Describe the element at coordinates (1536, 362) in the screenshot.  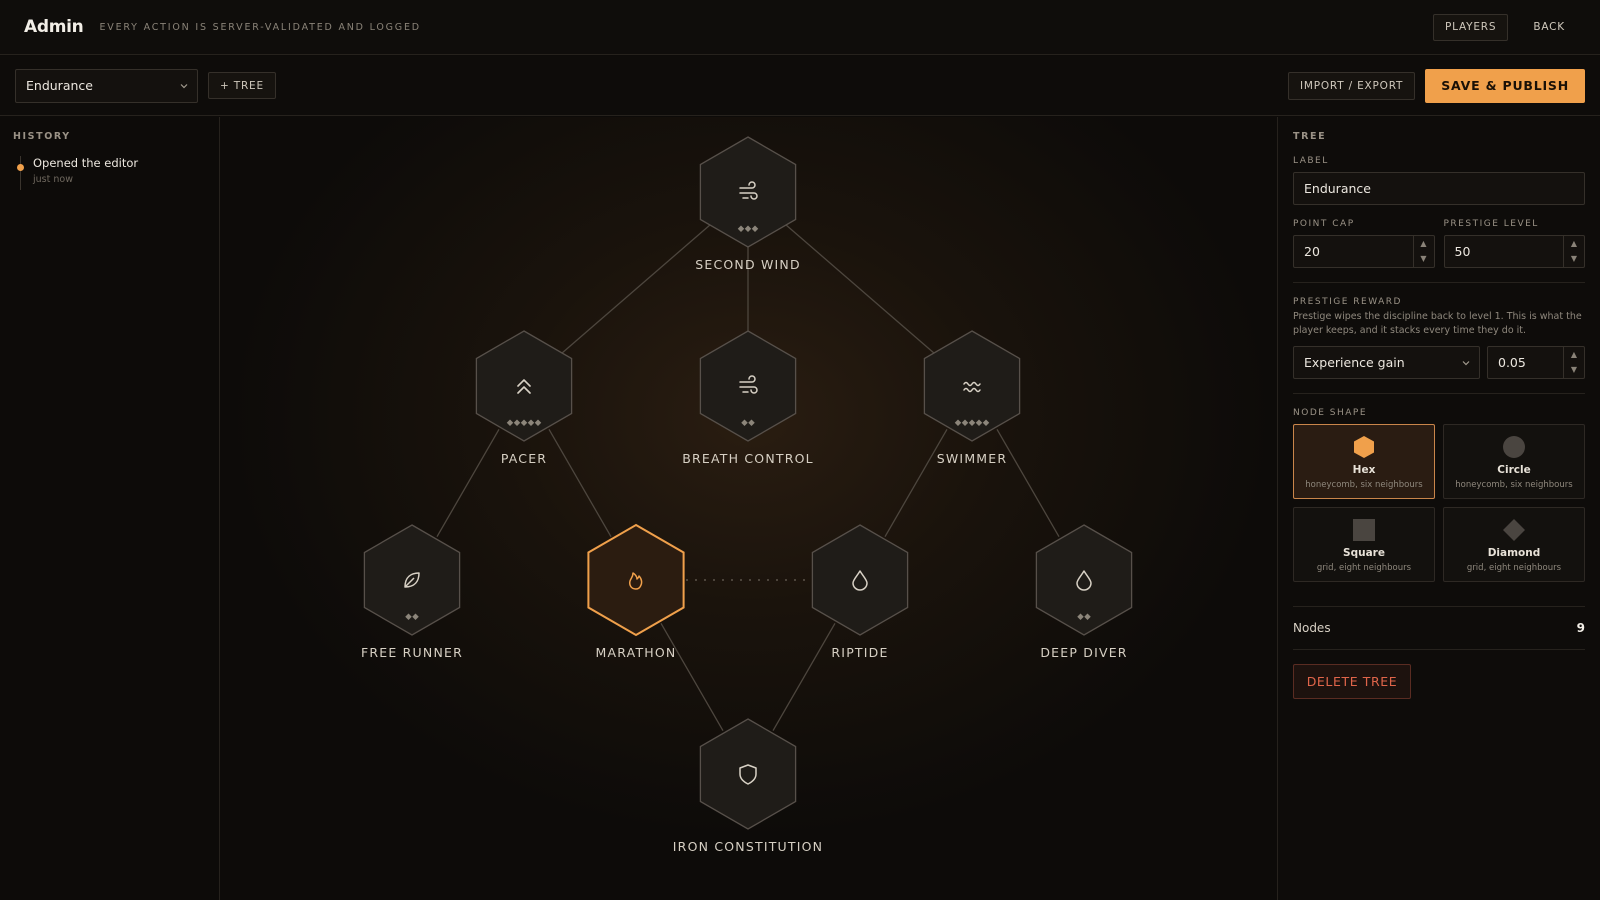
I see `reward-amount-input: 0.05 ▲ ▼` at that location.